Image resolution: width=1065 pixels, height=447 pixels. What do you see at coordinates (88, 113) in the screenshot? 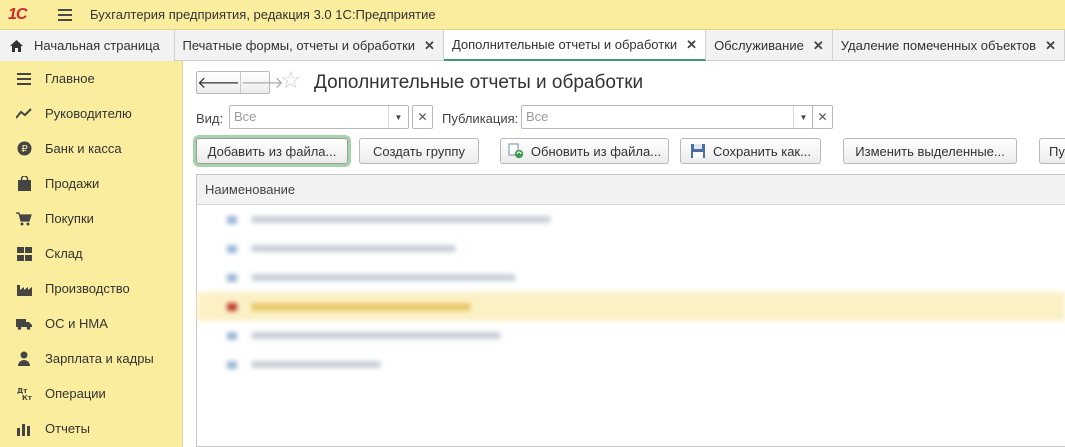
I see `sidebar-item-label: Руководителю` at bounding box center [88, 113].